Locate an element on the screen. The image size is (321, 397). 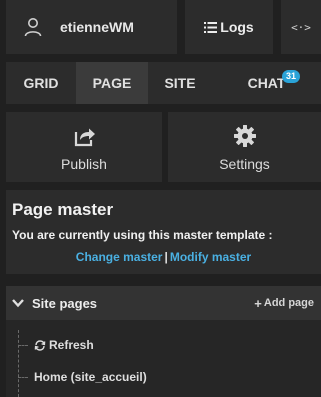
code-view-button: <·> is located at coordinates (301, 27).